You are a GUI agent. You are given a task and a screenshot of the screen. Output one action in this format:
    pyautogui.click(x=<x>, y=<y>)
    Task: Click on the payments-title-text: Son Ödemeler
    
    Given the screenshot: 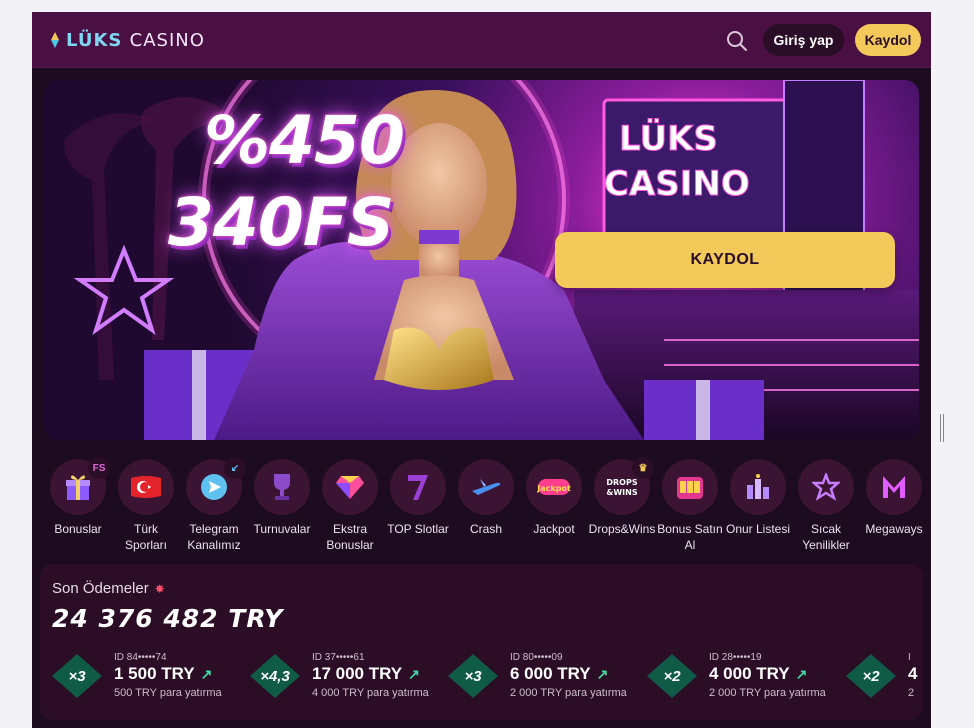 What is the action you would take?
    pyautogui.click(x=100, y=588)
    